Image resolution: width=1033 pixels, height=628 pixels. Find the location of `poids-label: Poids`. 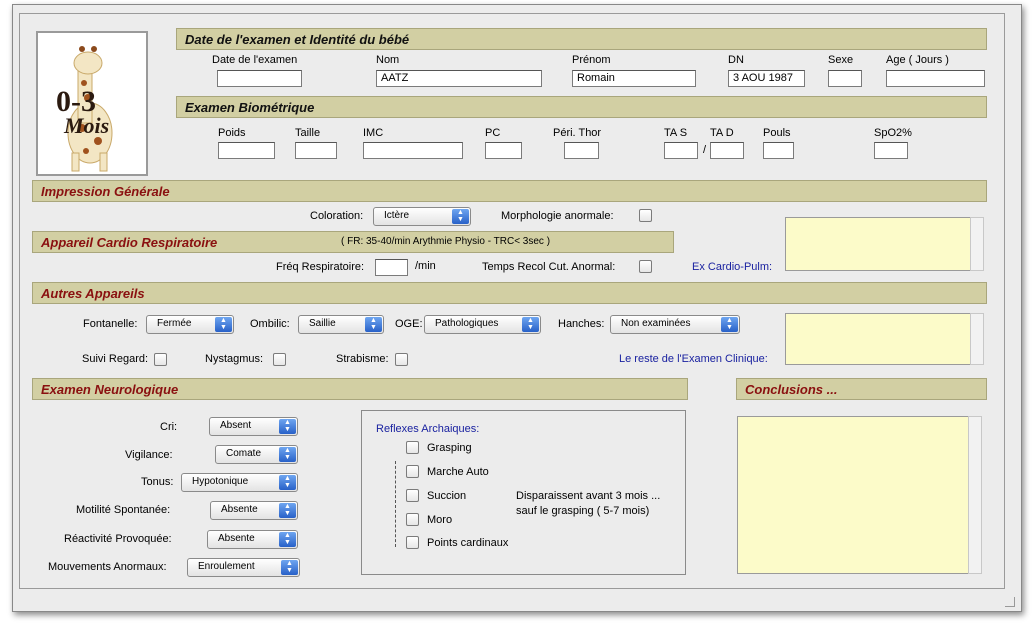

poids-label: Poids is located at coordinates (232, 133).